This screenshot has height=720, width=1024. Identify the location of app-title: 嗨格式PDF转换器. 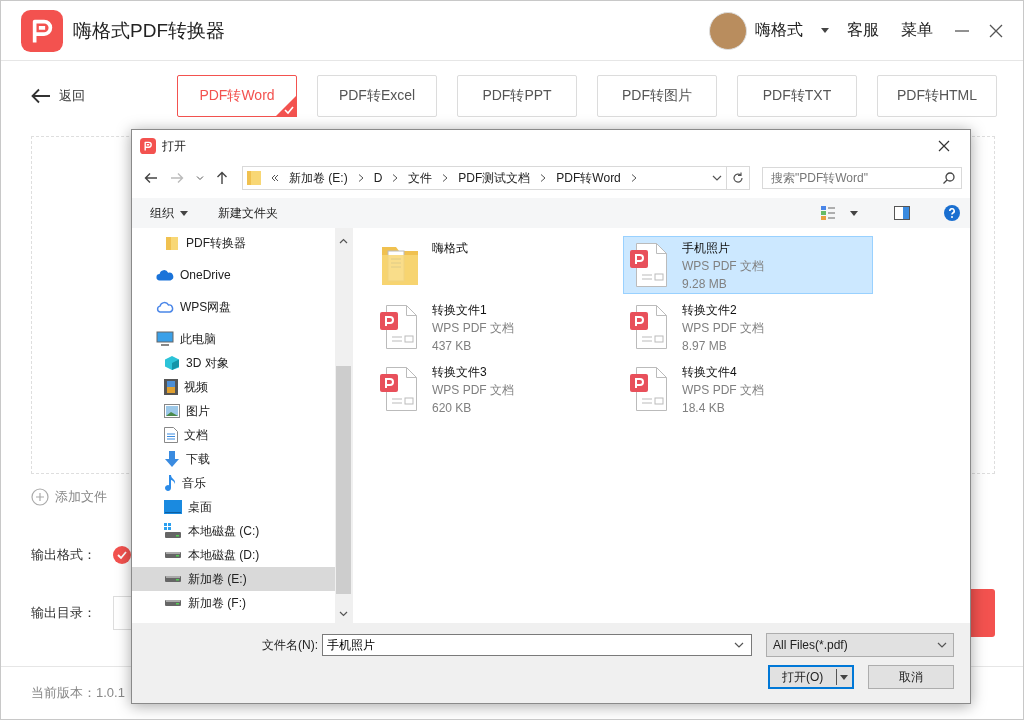
(149, 30).